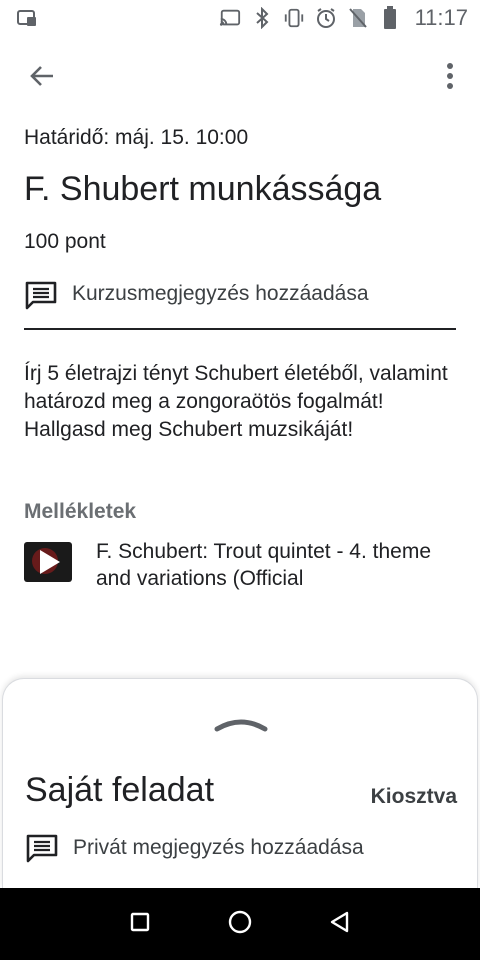  I want to click on screenshot-icon, so click(27, 18).